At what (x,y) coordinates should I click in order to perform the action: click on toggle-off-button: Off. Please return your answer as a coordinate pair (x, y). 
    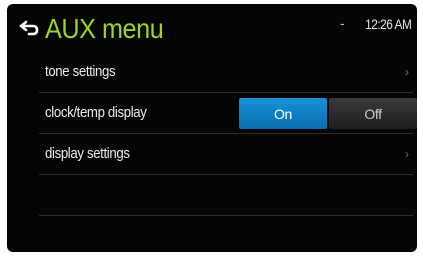
    Looking at the image, I should click on (373, 113).